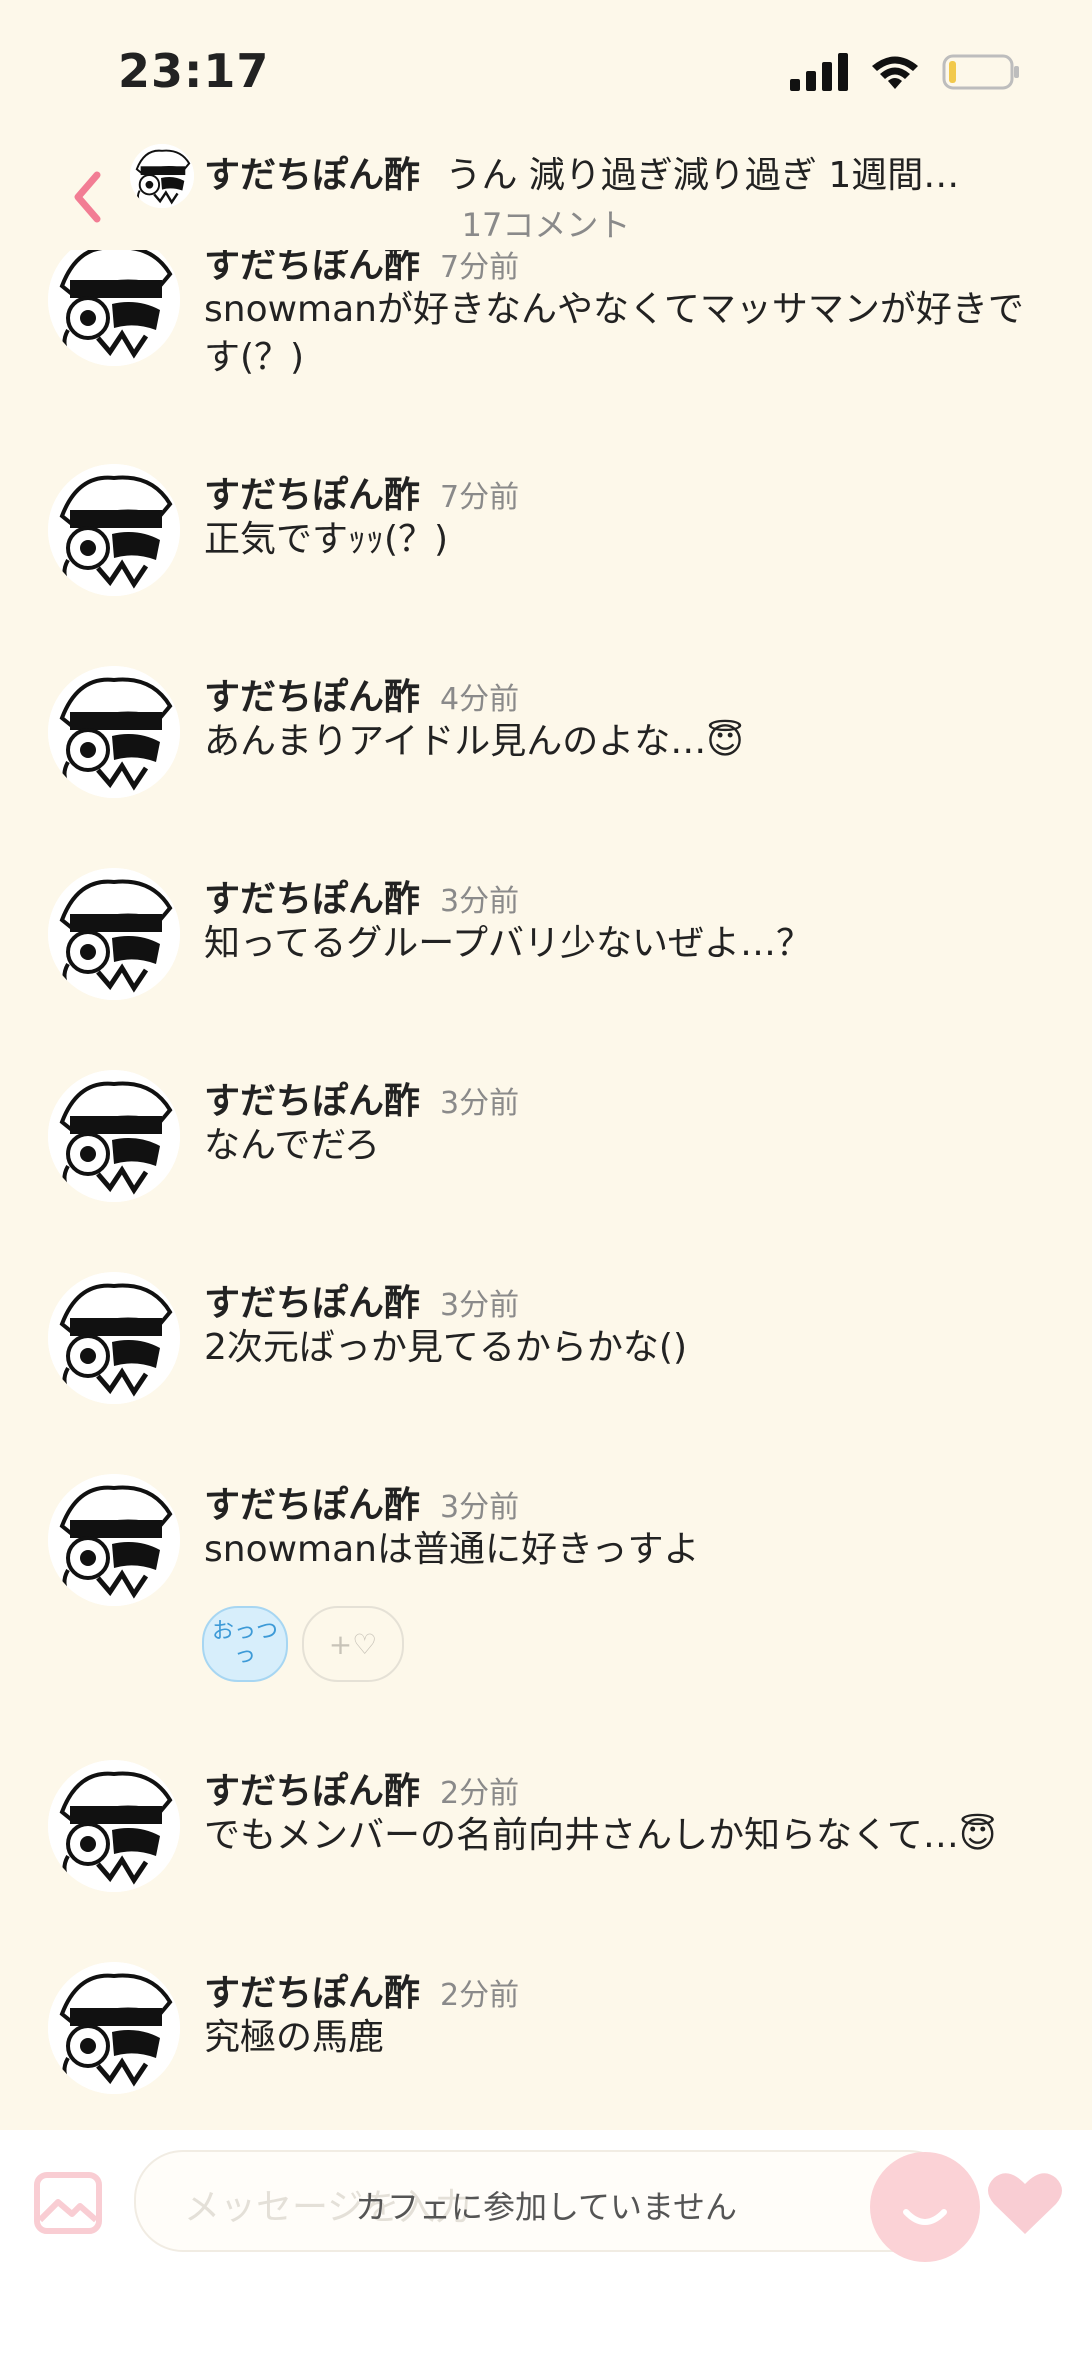  I want to click on header-author: すだちぽん酢, so click(312, 175).